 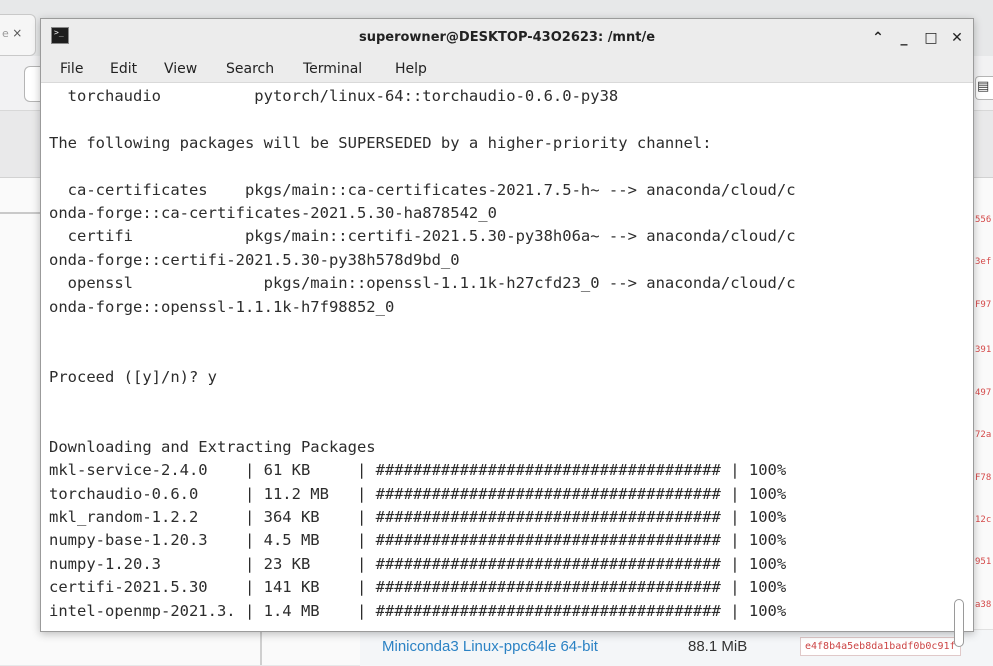 What do you see at coordinates (180, 69) in the screenshot?
I see `menu-view: View` at bounding box center [180, 69].